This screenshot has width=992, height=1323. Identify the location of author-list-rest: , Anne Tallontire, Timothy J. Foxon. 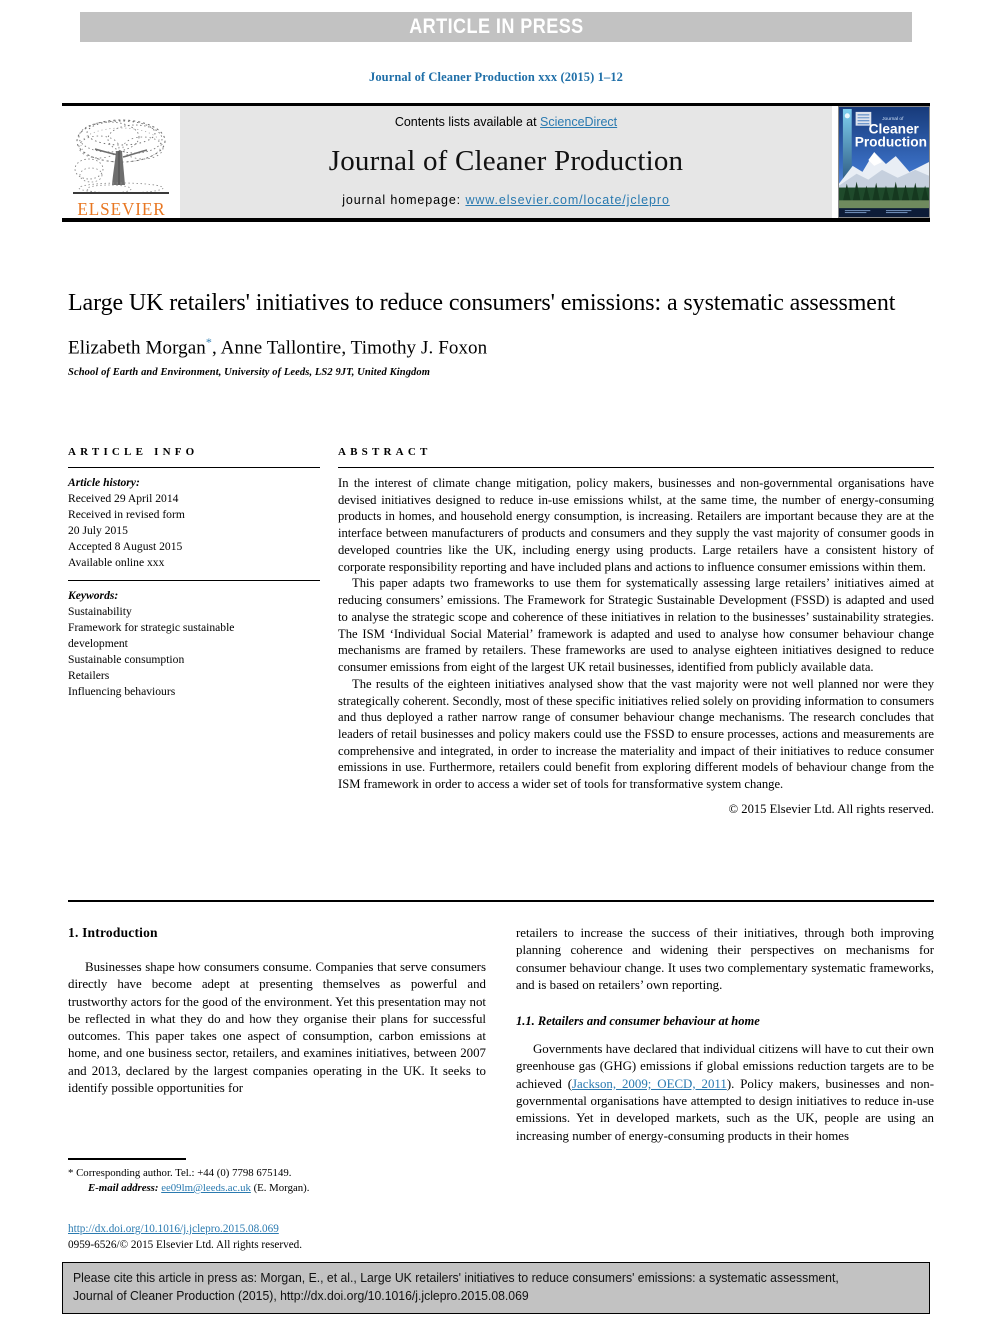
(350, 348).